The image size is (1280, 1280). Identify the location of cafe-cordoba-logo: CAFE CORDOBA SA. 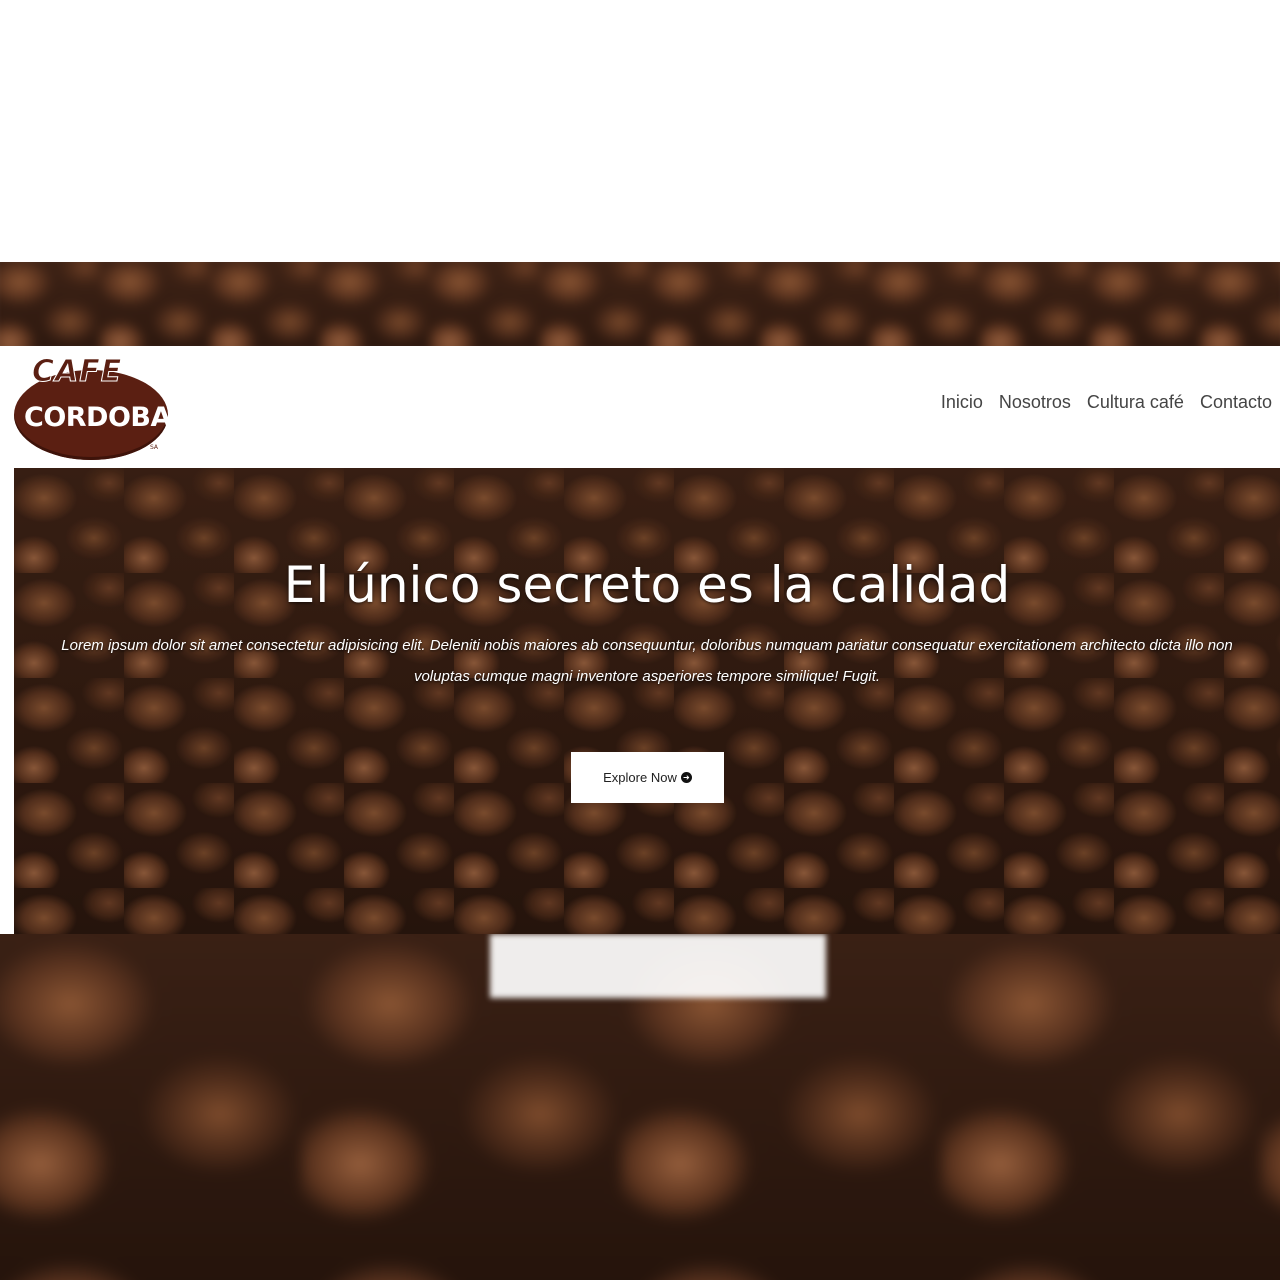
(92, 408).